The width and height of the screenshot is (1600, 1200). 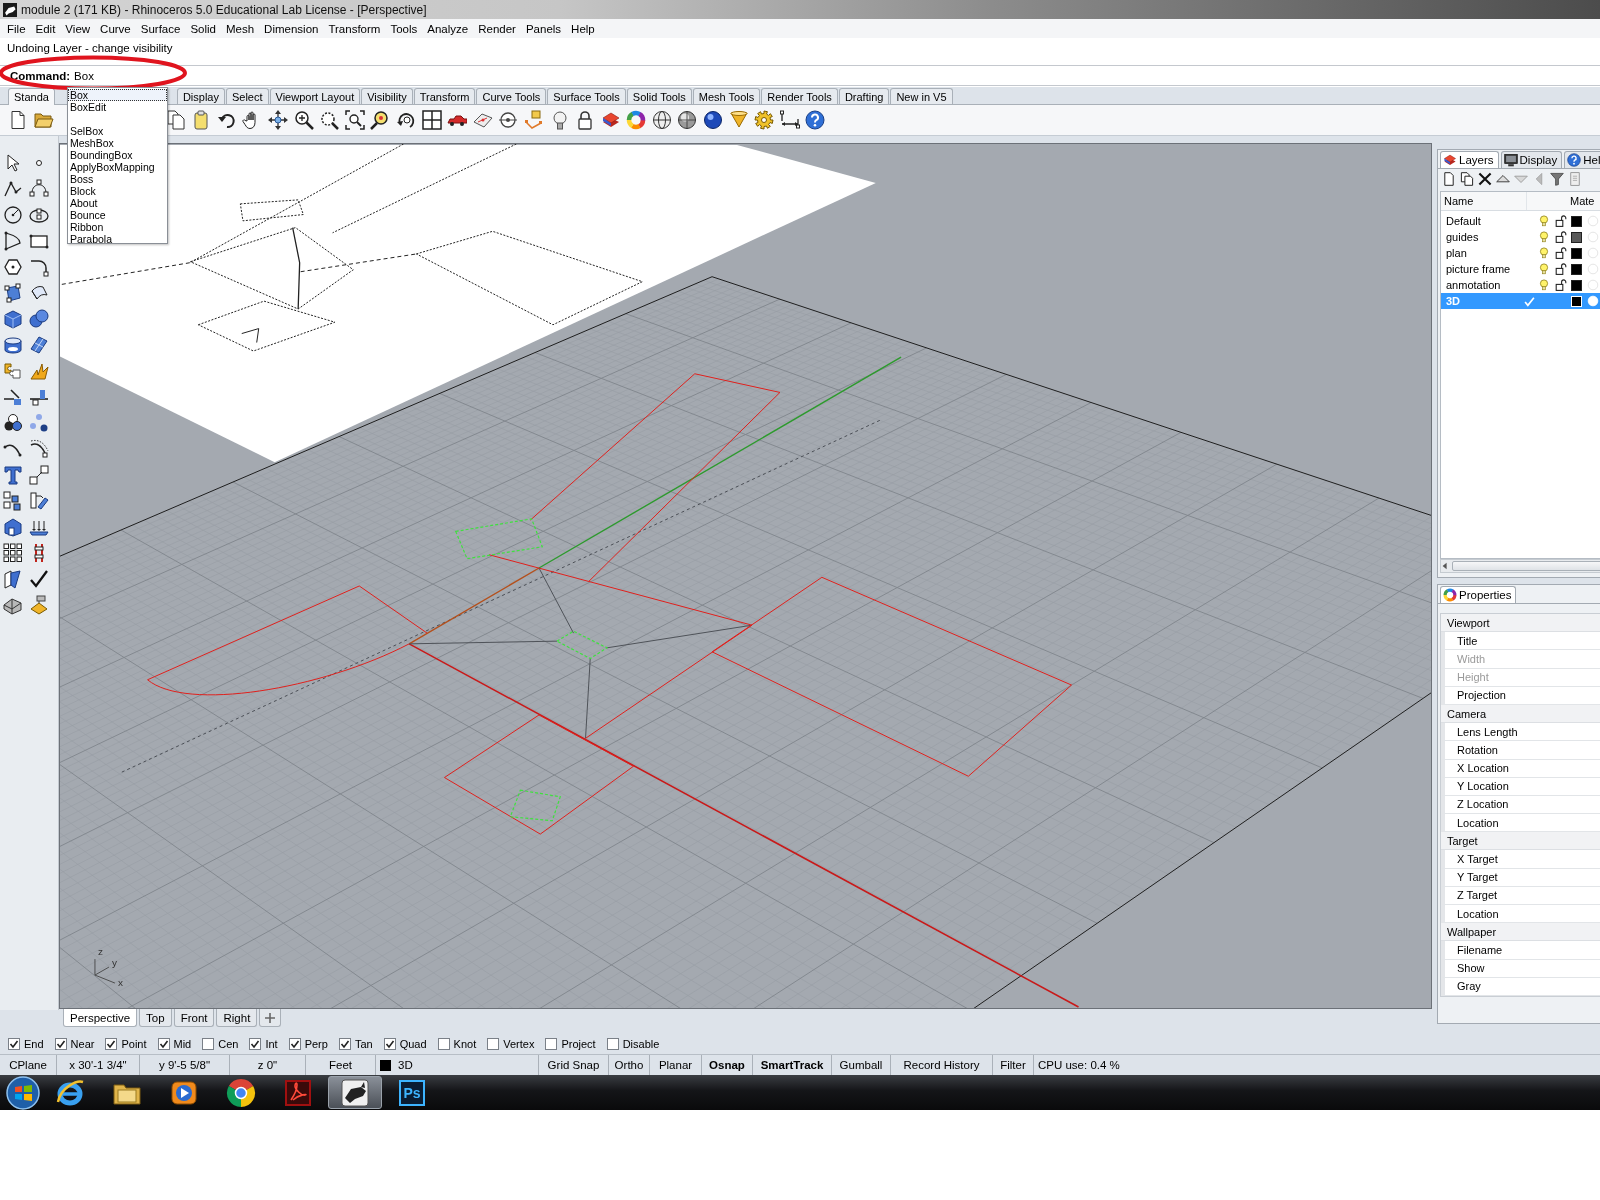 I want to click on viewport-tab: Top, so click(x=155, y=1018).